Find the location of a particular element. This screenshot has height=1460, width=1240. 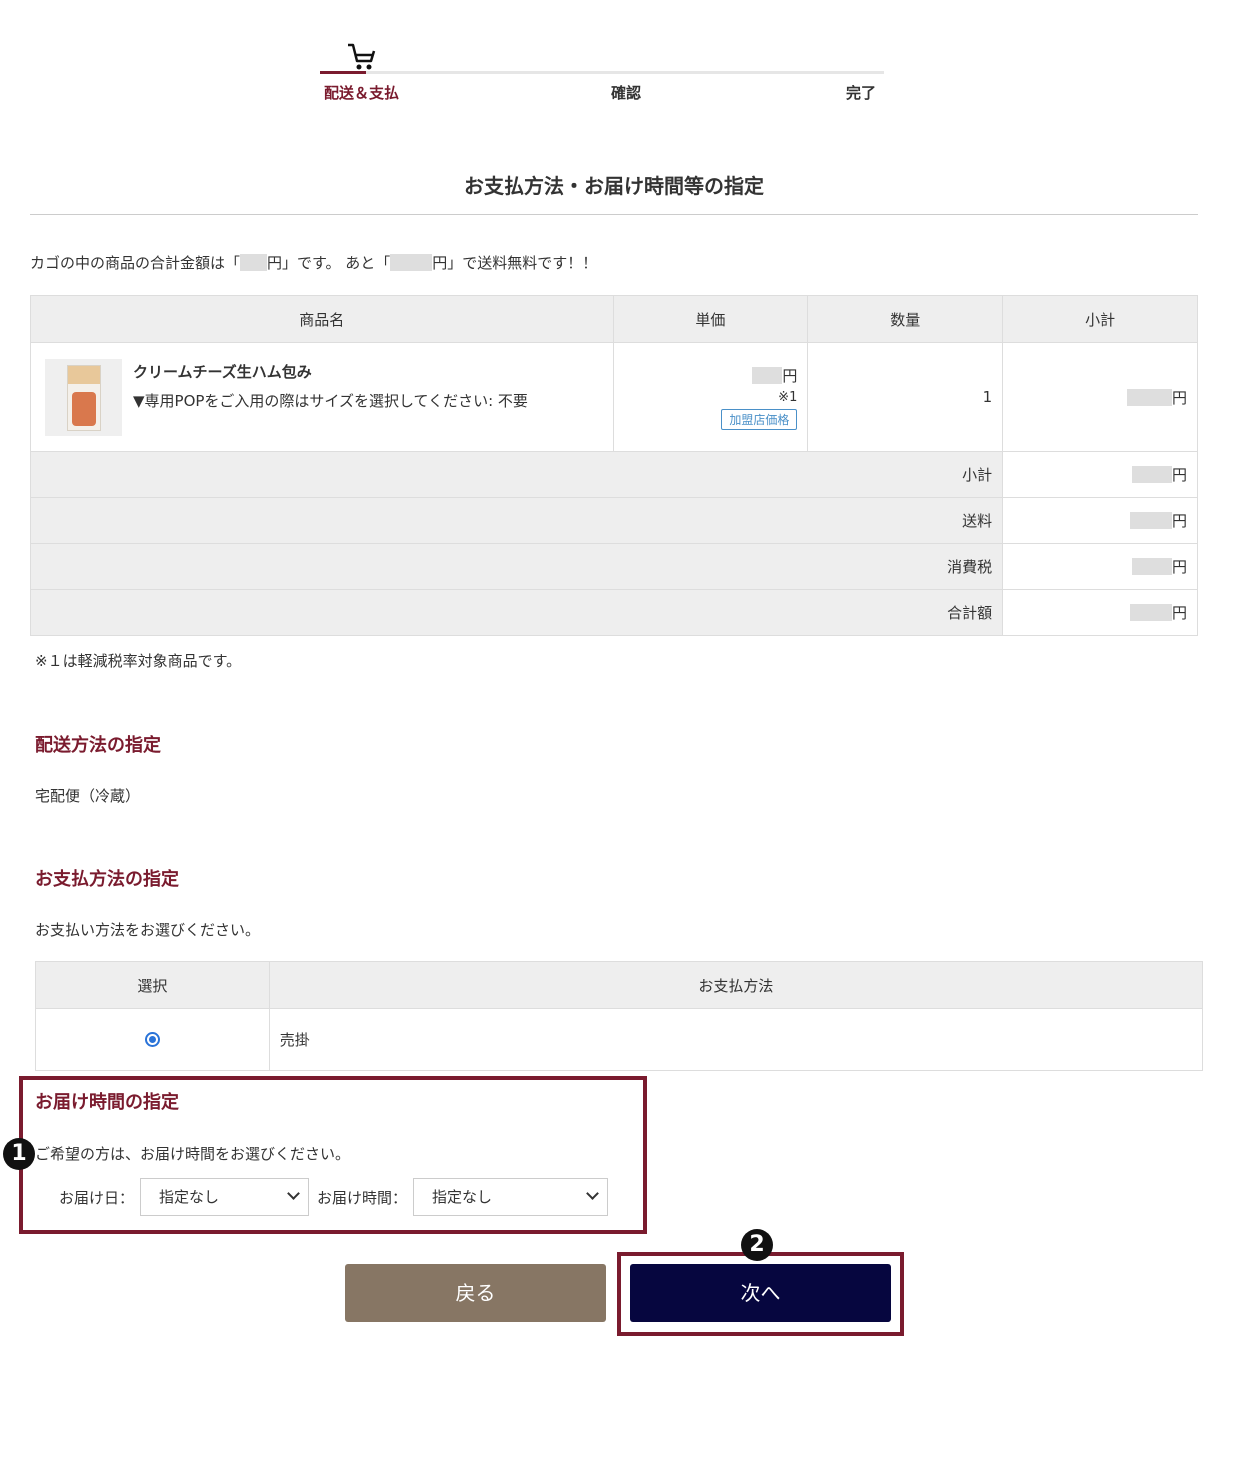

delivery-date-value: 指定なし is located at coordinates (189, 1197).